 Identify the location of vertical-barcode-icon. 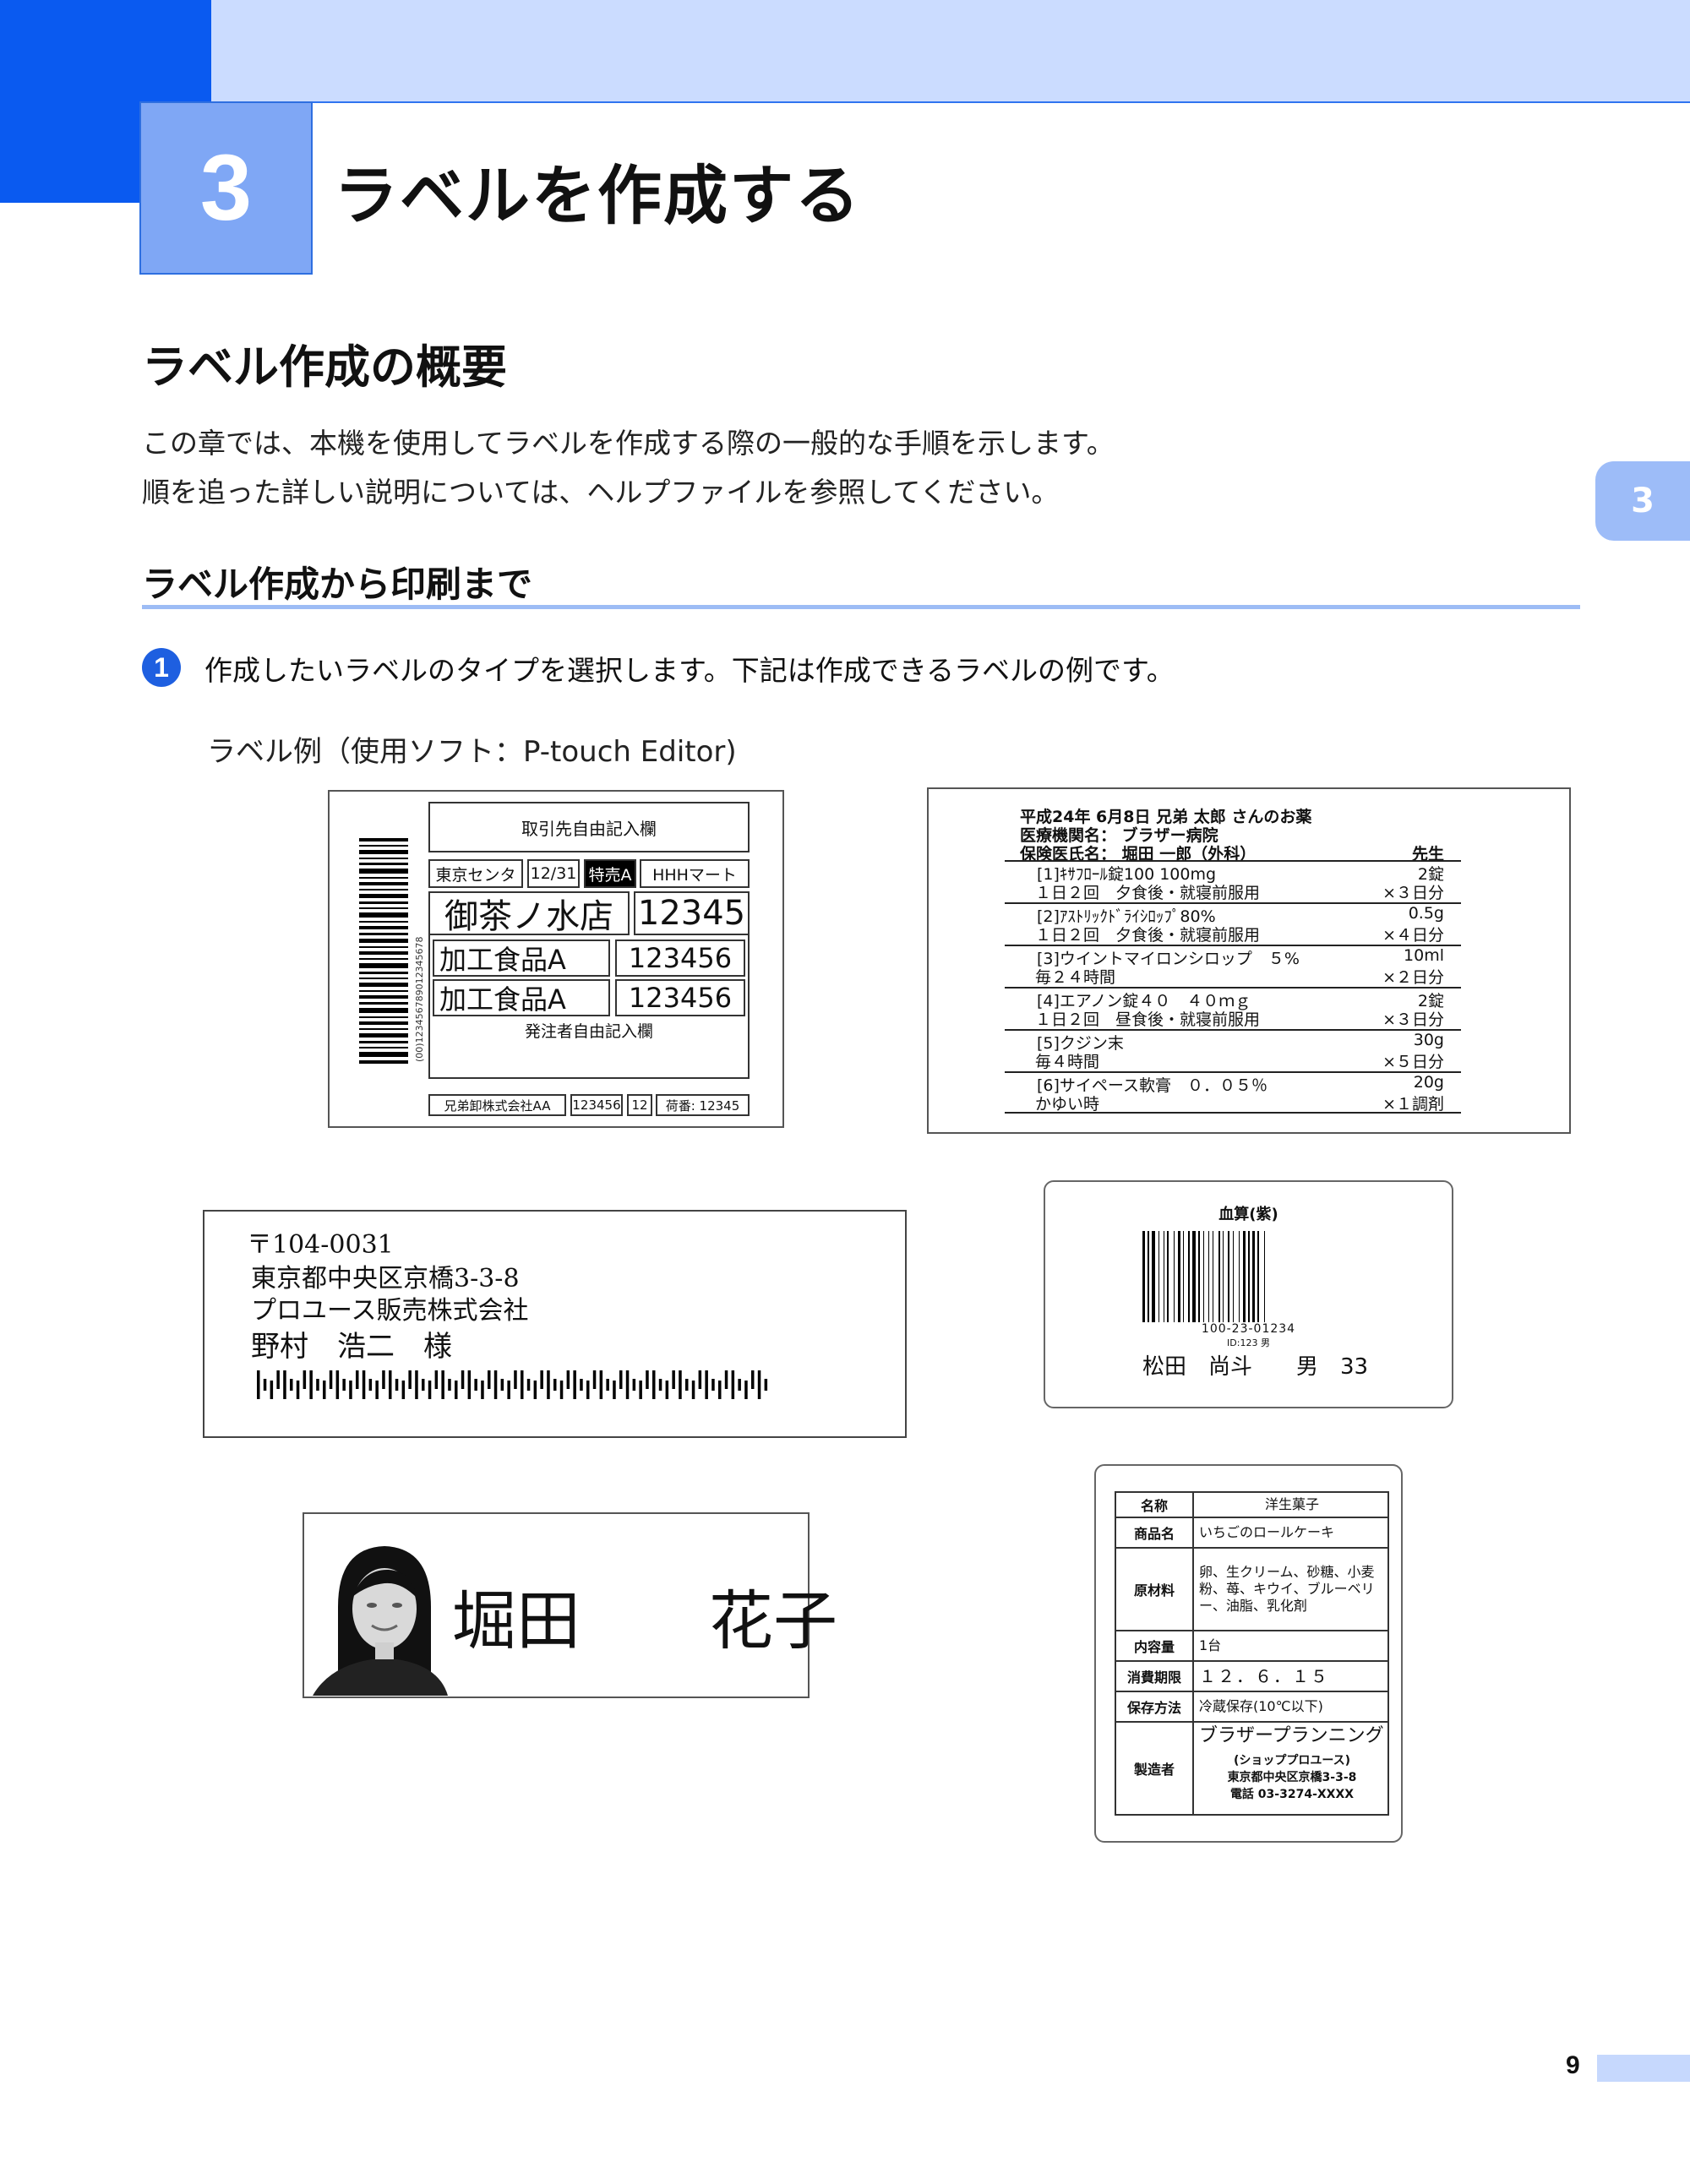
(383, 951).